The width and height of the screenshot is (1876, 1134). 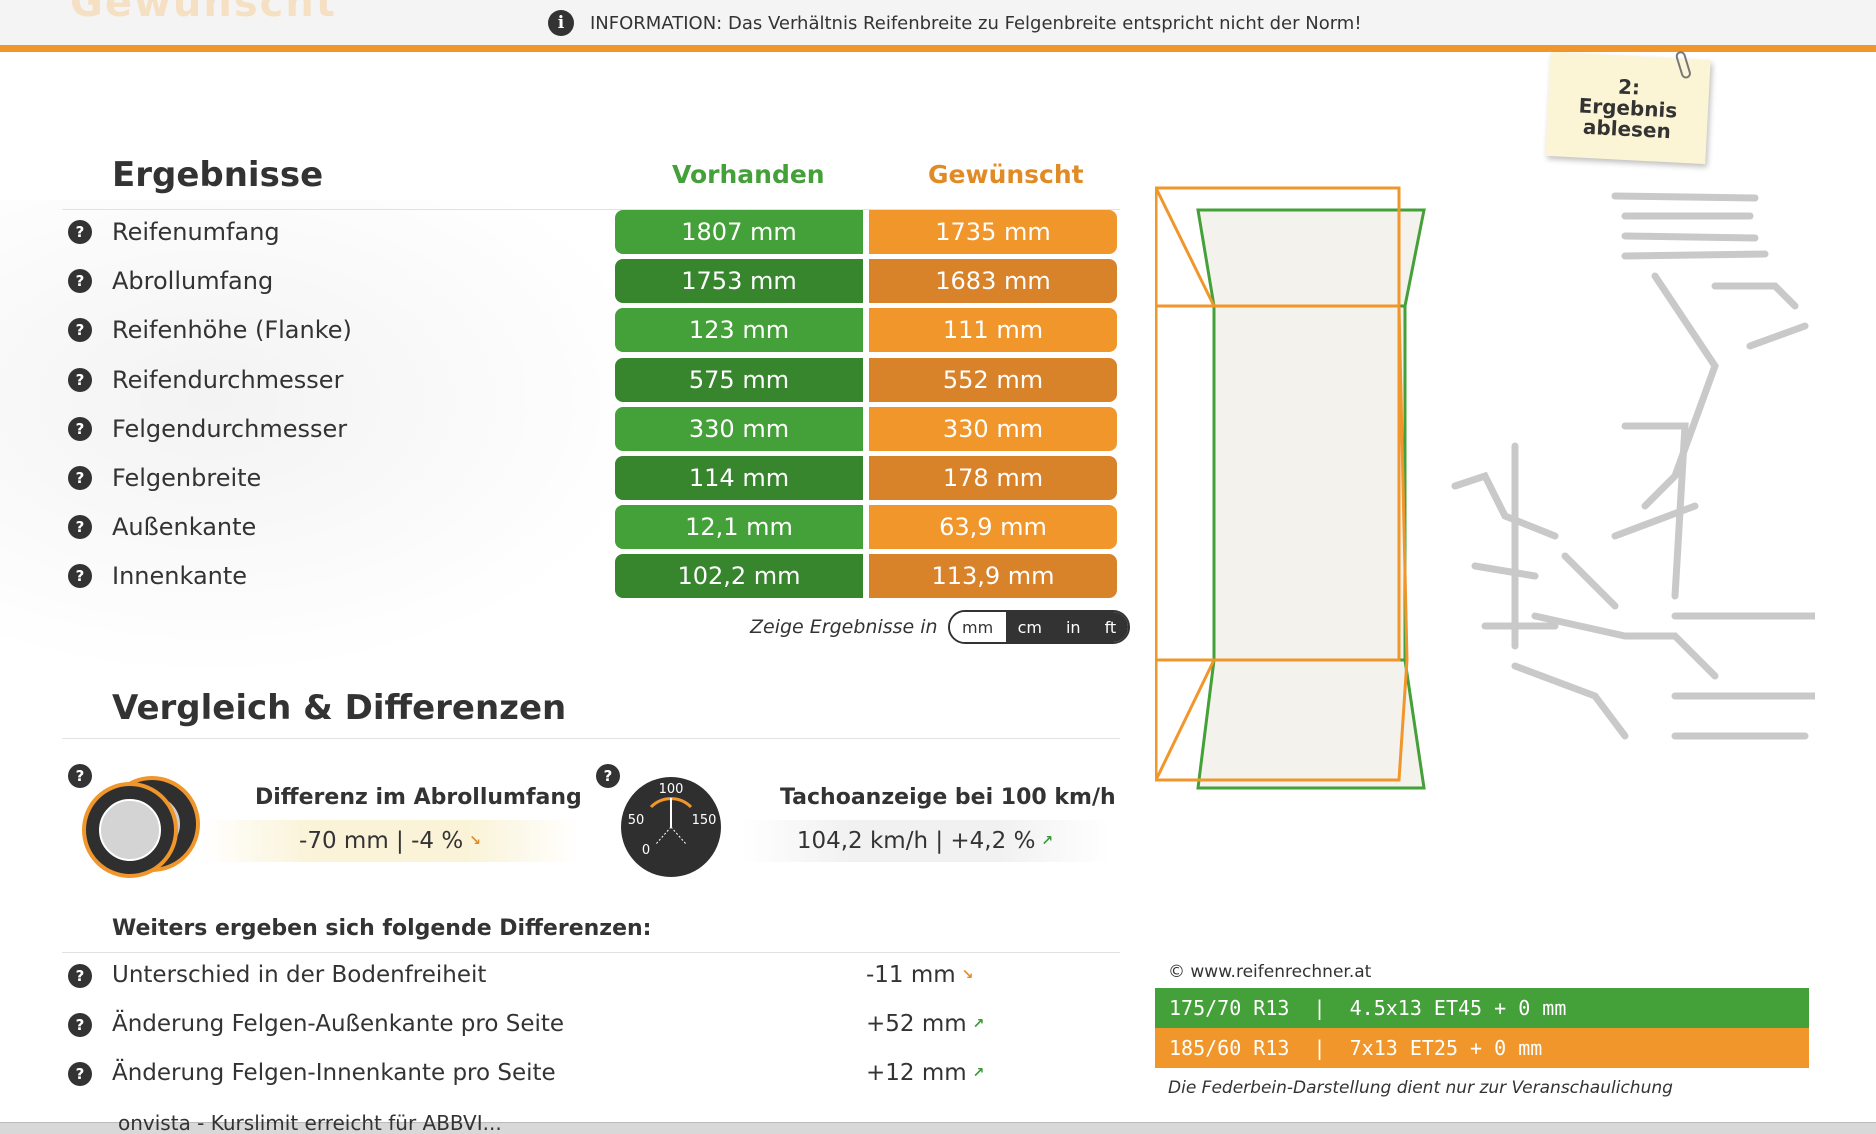 What do you see at coordinates (940, 627) in the screenshot?
I see `unit-switcher: Zeige Ergebnisse in mm cm in ft` at bounding box center [940, 627].